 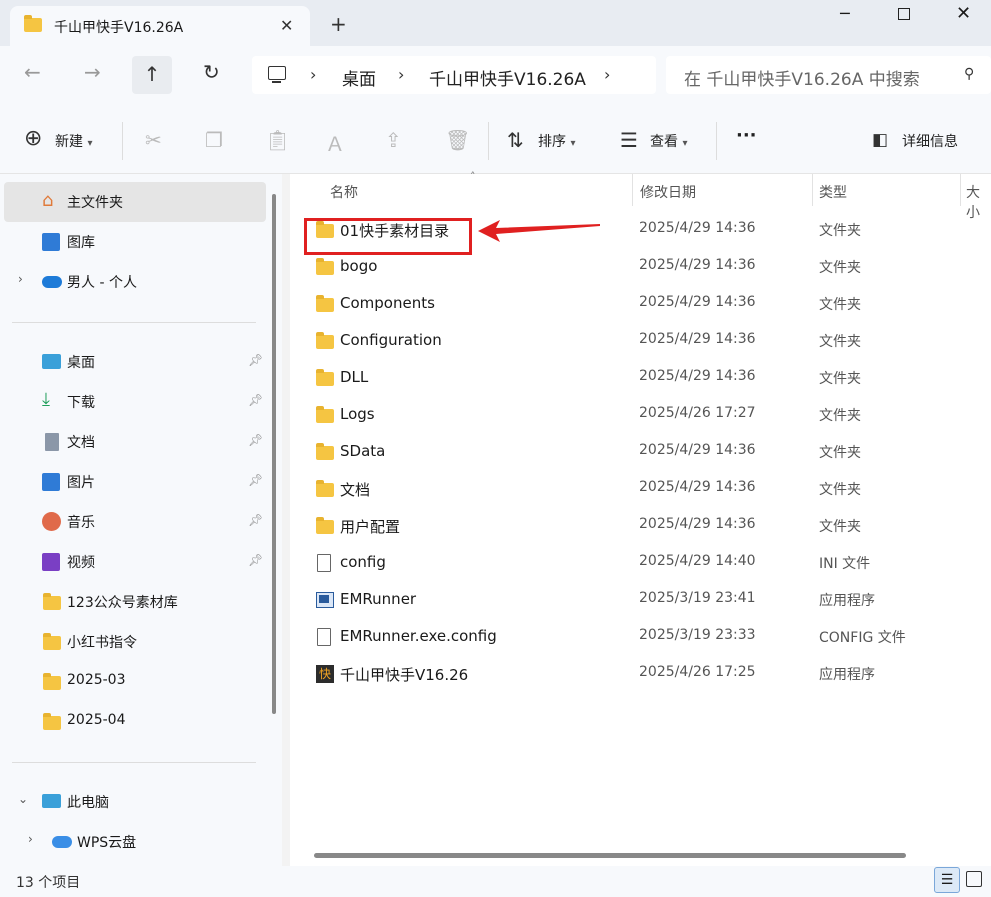 What do you see at coordinates (23, 799) in the screenshot?
I see `chevron-down-icon: ⌄` at bounding box center [23, 799].